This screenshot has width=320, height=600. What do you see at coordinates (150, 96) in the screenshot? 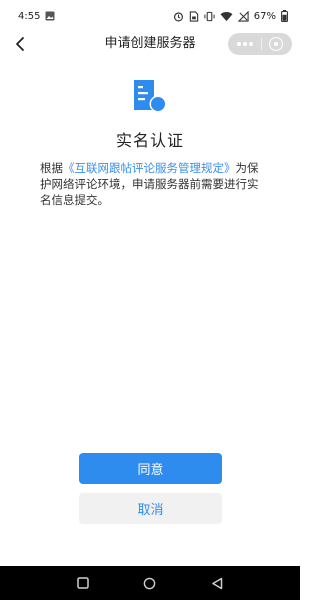
I see `doc-user-icon` at bounding box center [150, 96].